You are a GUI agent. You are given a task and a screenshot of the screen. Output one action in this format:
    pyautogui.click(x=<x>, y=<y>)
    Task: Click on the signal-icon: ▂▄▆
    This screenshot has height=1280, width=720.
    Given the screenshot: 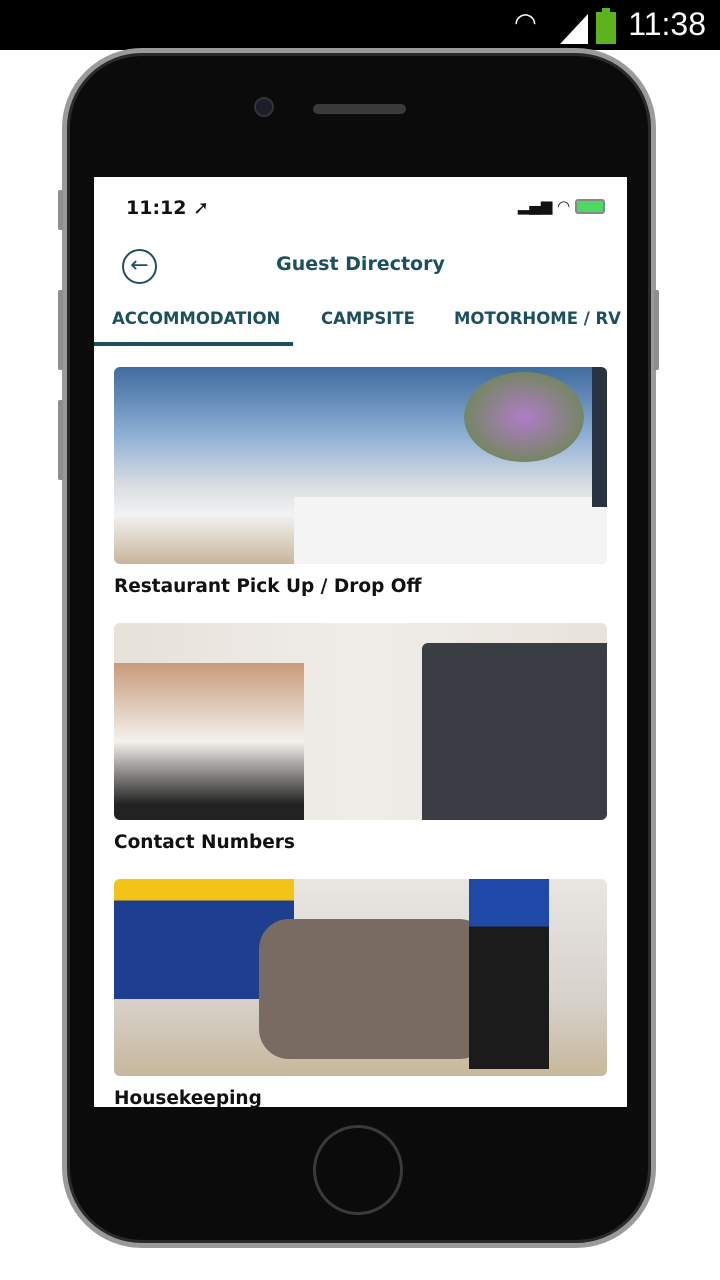 What is the action you would take?
    pyautogui.click(x=535, y=206)
    